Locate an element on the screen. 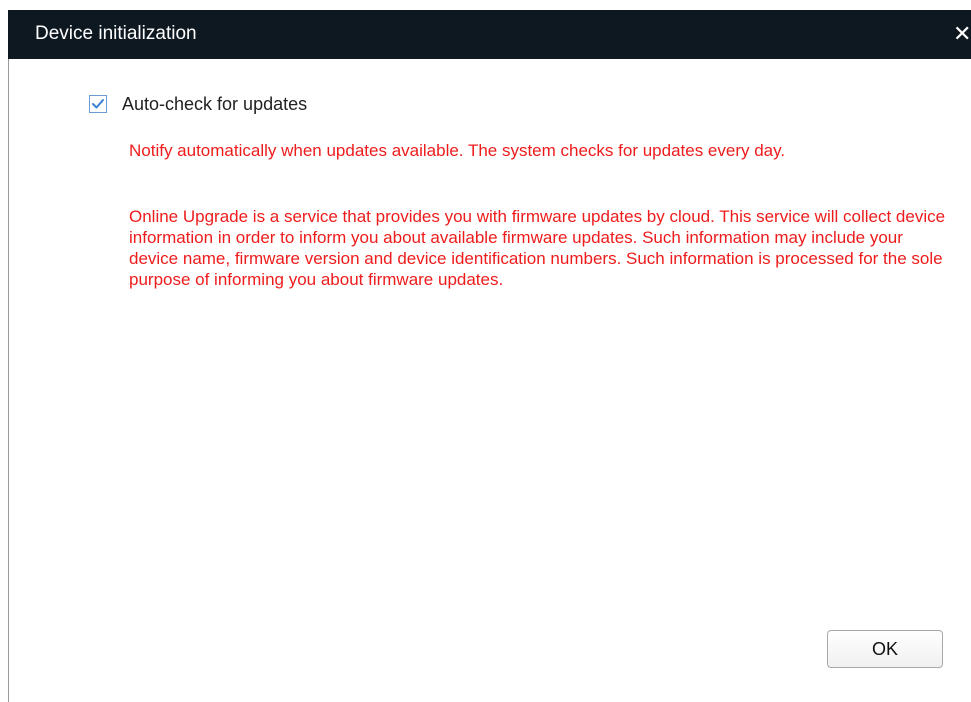 The height and width of the screenshot is (702, 971). ok-button: OK is located at coordinates (885, 649).